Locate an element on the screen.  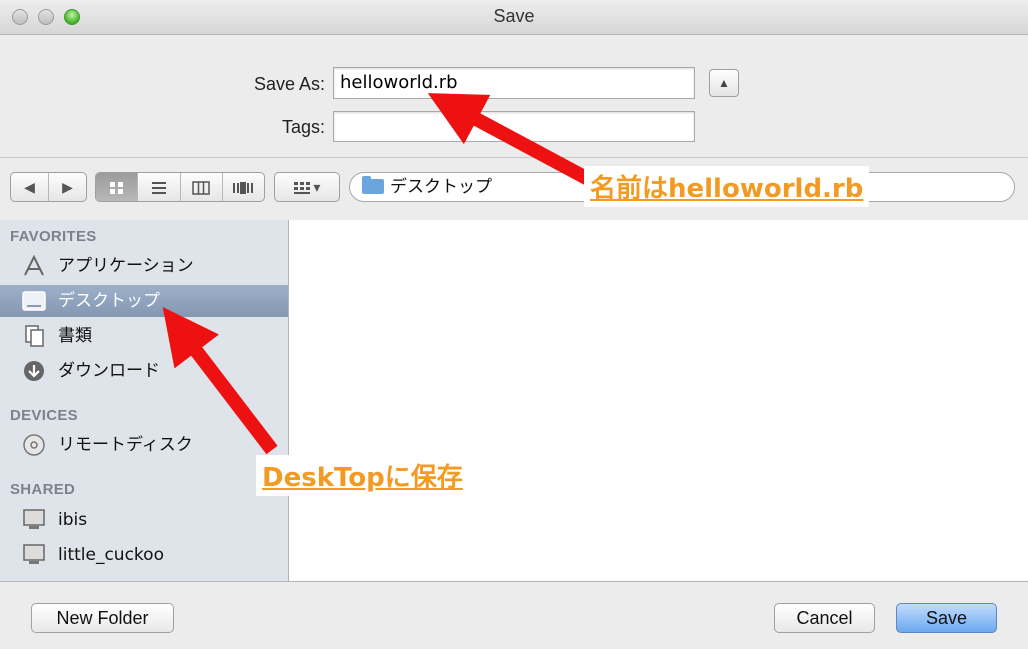
arrow-to-desktop is located at coordinates (220, 380).